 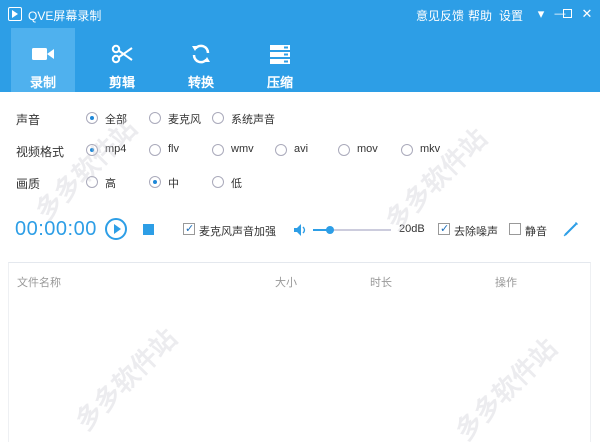 What do you see at coordinates (511, 15) in the screenshot?
I see `settings-link: 设置` at bounding box center [511, 15].